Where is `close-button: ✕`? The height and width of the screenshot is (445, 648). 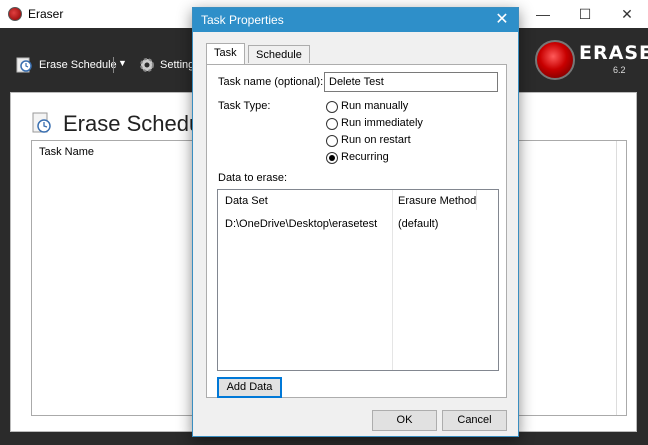
close-button: ✕ is located at coordinates (627, 14).